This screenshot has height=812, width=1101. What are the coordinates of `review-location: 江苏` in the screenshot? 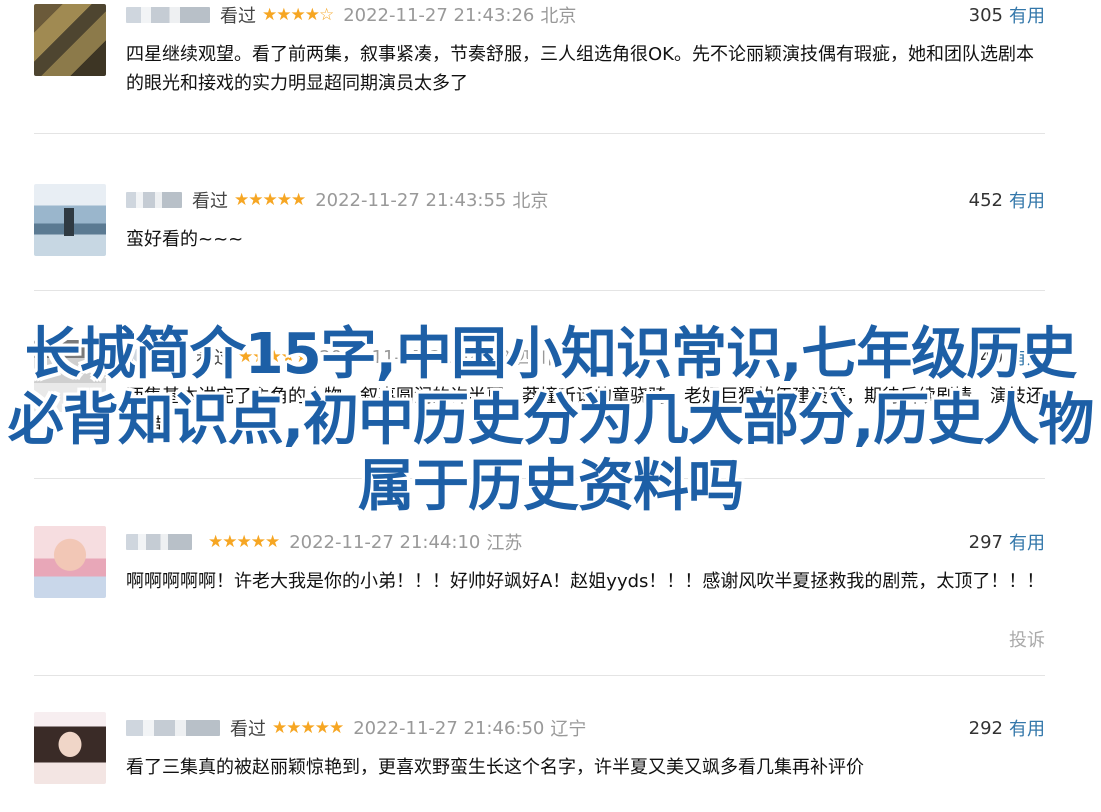 It's located at (504, 543).